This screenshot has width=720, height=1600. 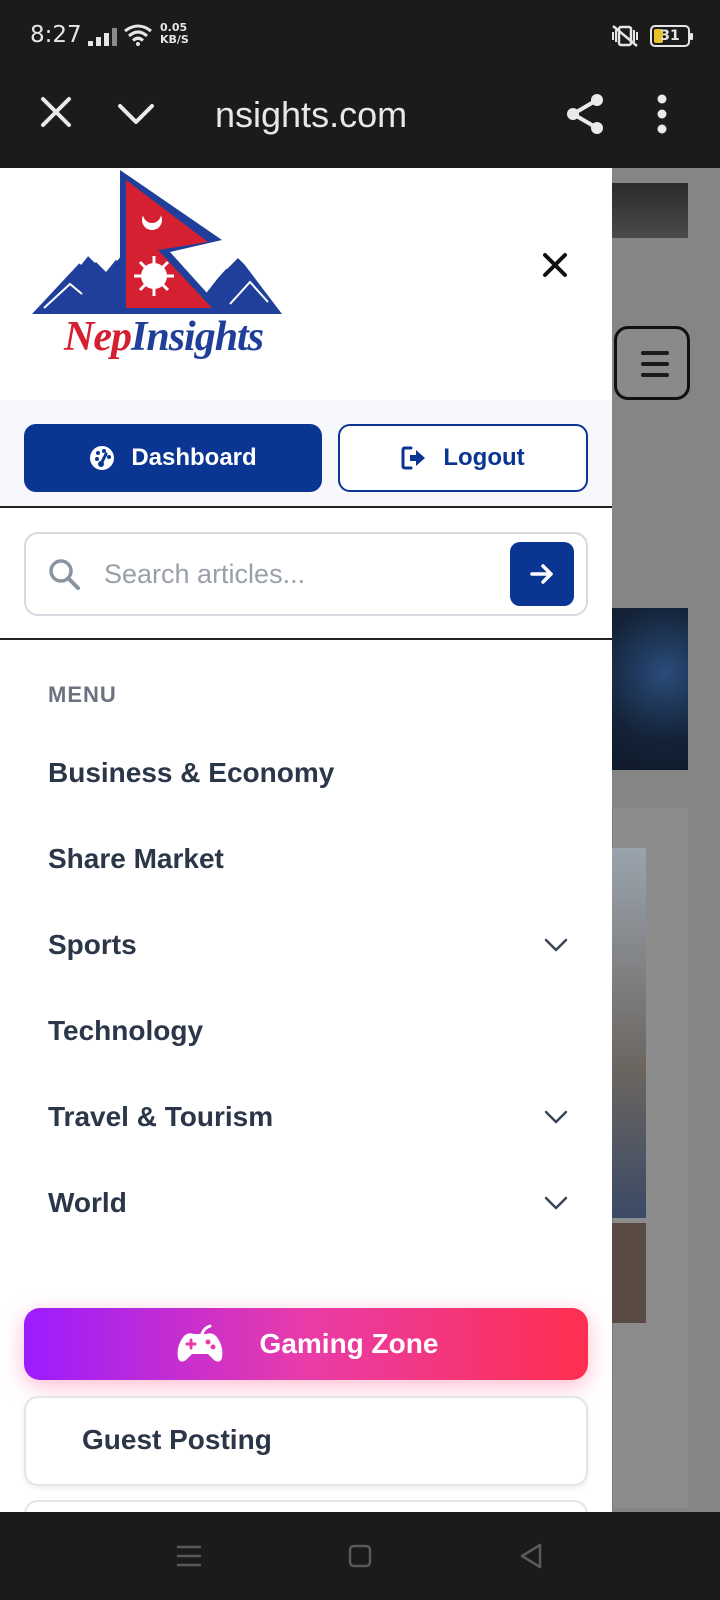 I want to click on vibrate-mute-icon, so click(x=625, y=36).